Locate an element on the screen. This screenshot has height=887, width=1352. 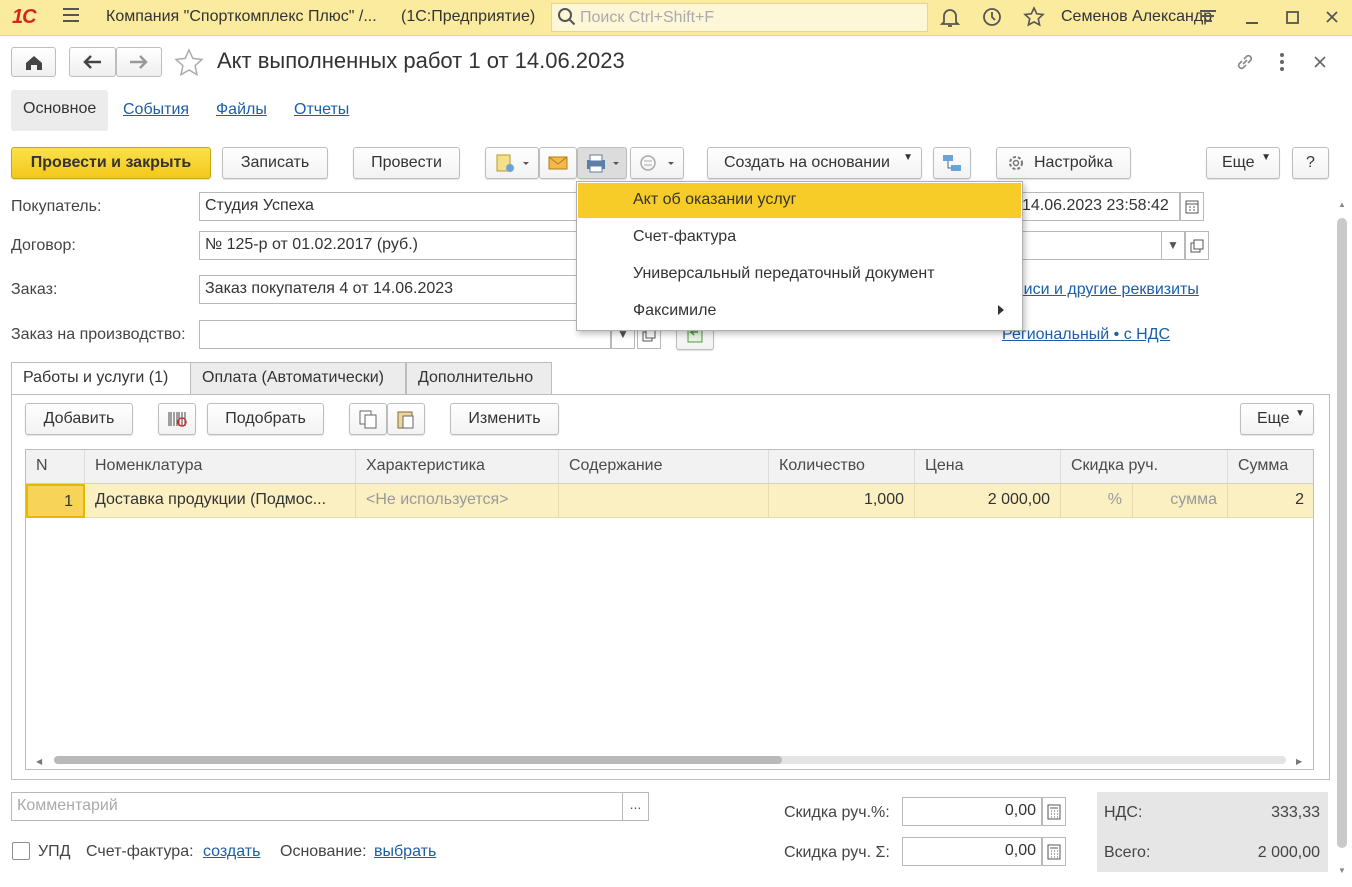
settings-button: Настройка is located at coordinates (1063, 163).